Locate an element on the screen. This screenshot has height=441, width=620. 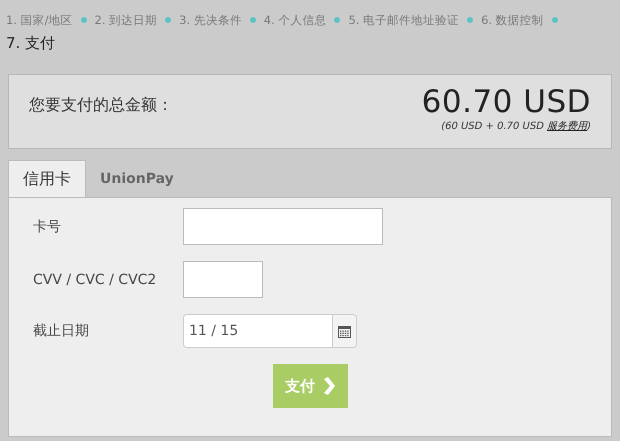
step-label: 6. 数据控制 is located at coordinates (512, 20).